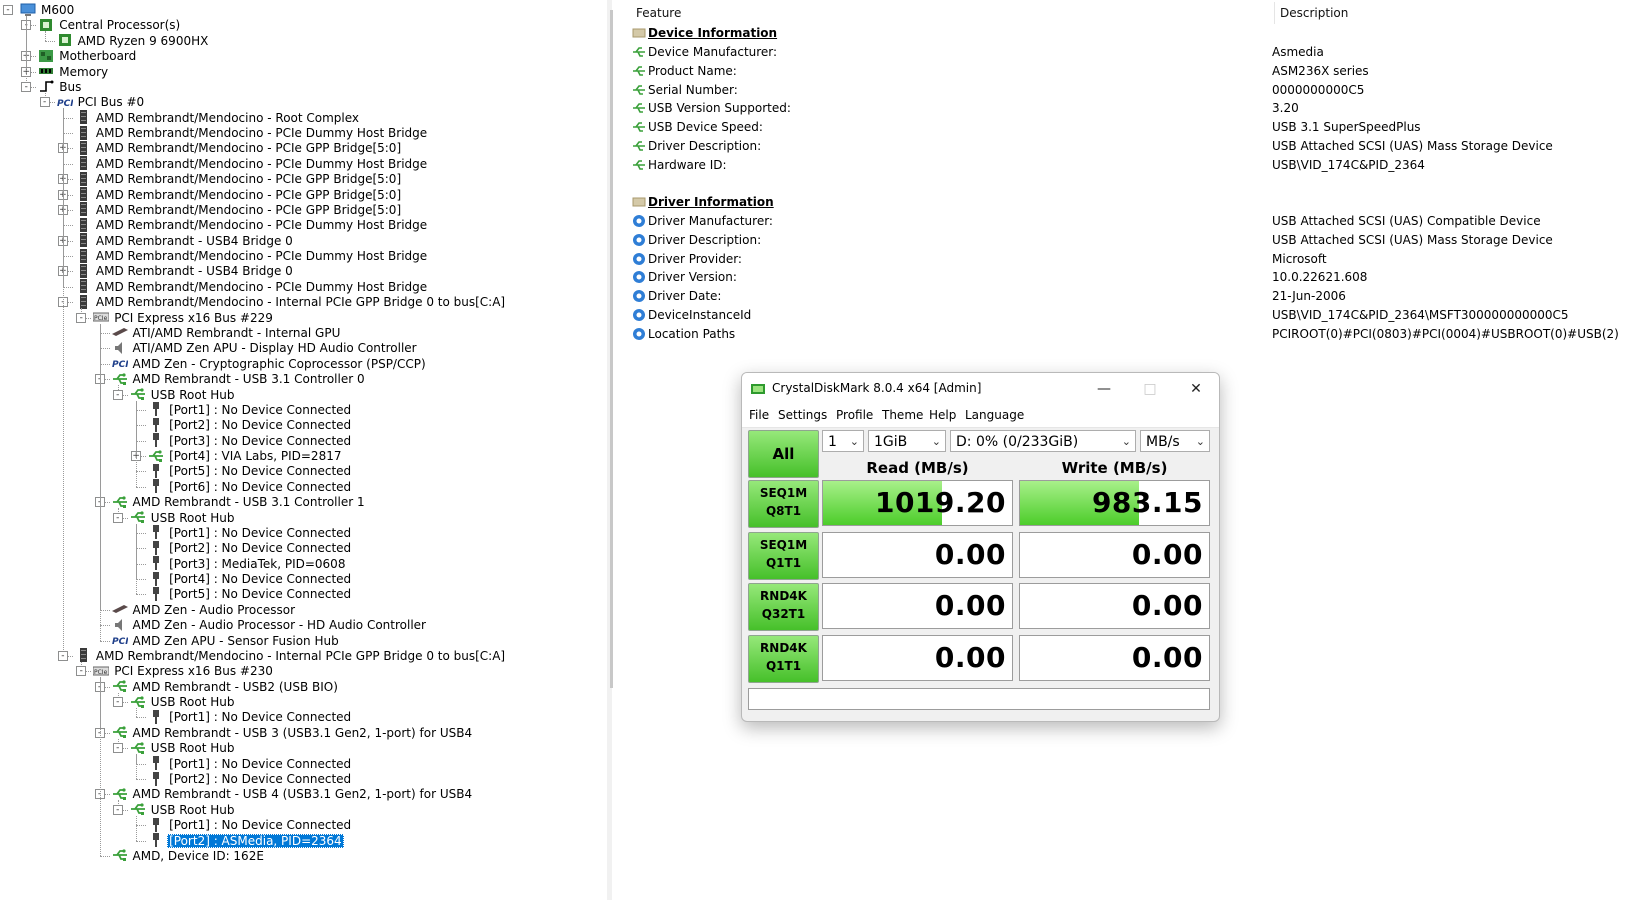  Describe the element at coordinates (783, 555) in the screenshot. I see `test-button-seq1m-q1t1: SEQ1M Q1T1` at that location.